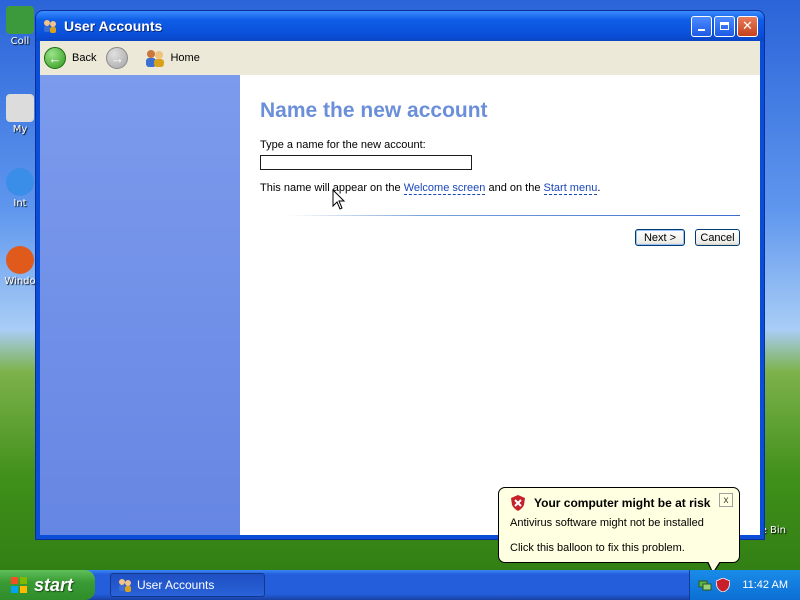 This screenshot has width=800, height=600. I want to click on security-shield-icon, so click(518, 503).